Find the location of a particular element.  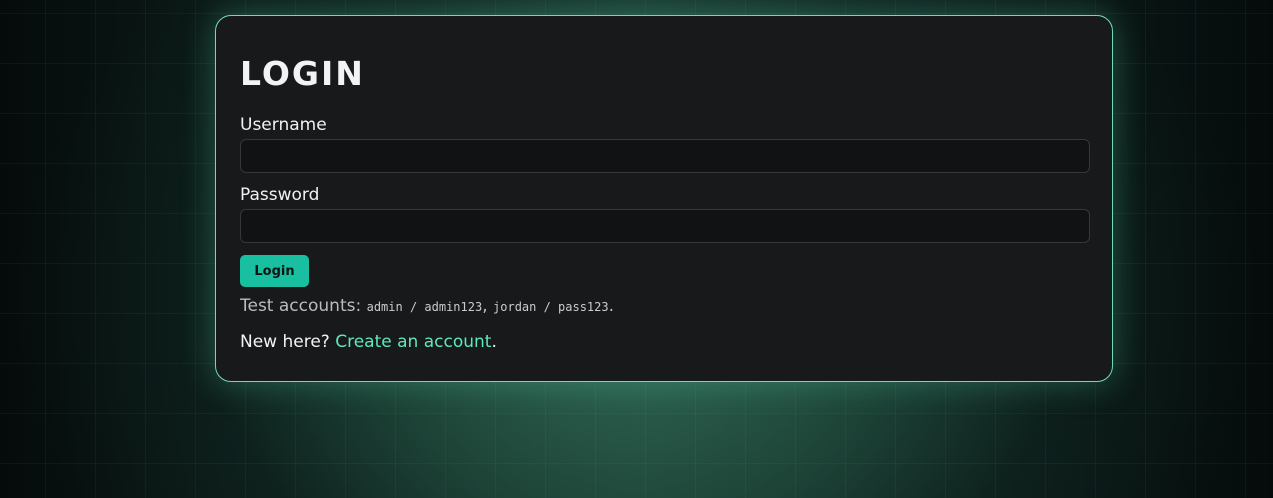

test-account-admin: admin / admin123 is located at coordinates (424, 307).